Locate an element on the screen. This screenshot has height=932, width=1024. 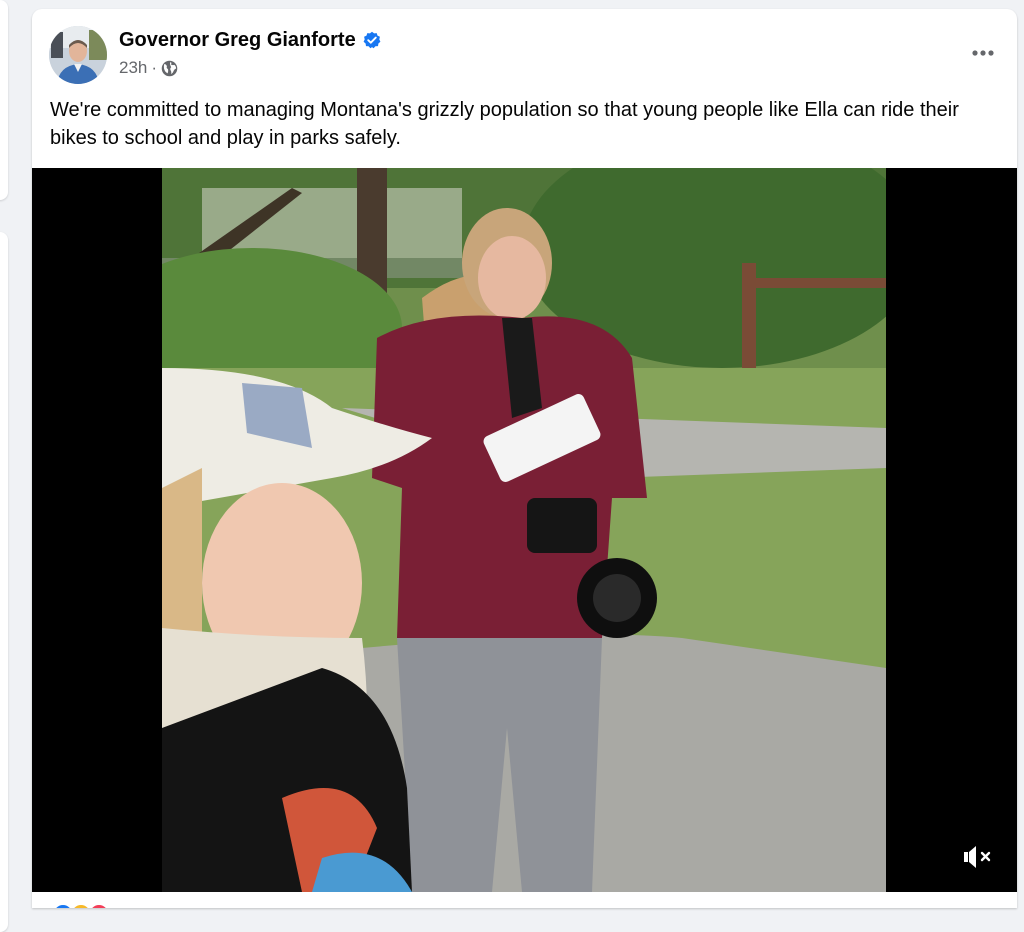
love-reaction-icon is located at coordinates (99, 905).